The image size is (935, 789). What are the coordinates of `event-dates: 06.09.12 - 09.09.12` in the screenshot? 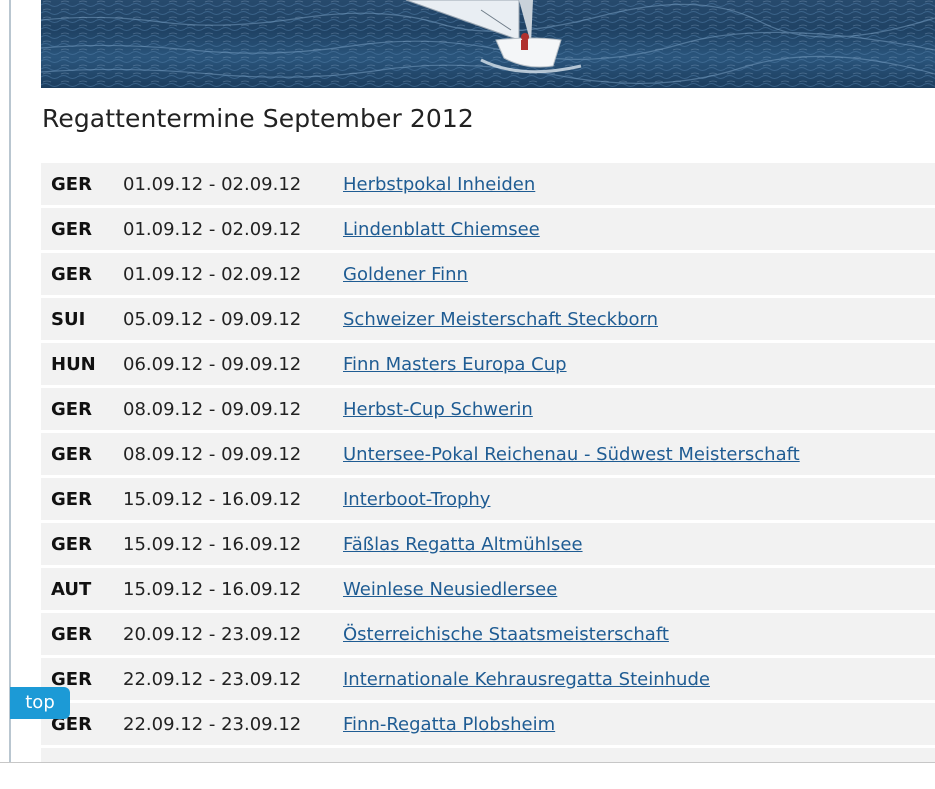 It's located at (212, 364).